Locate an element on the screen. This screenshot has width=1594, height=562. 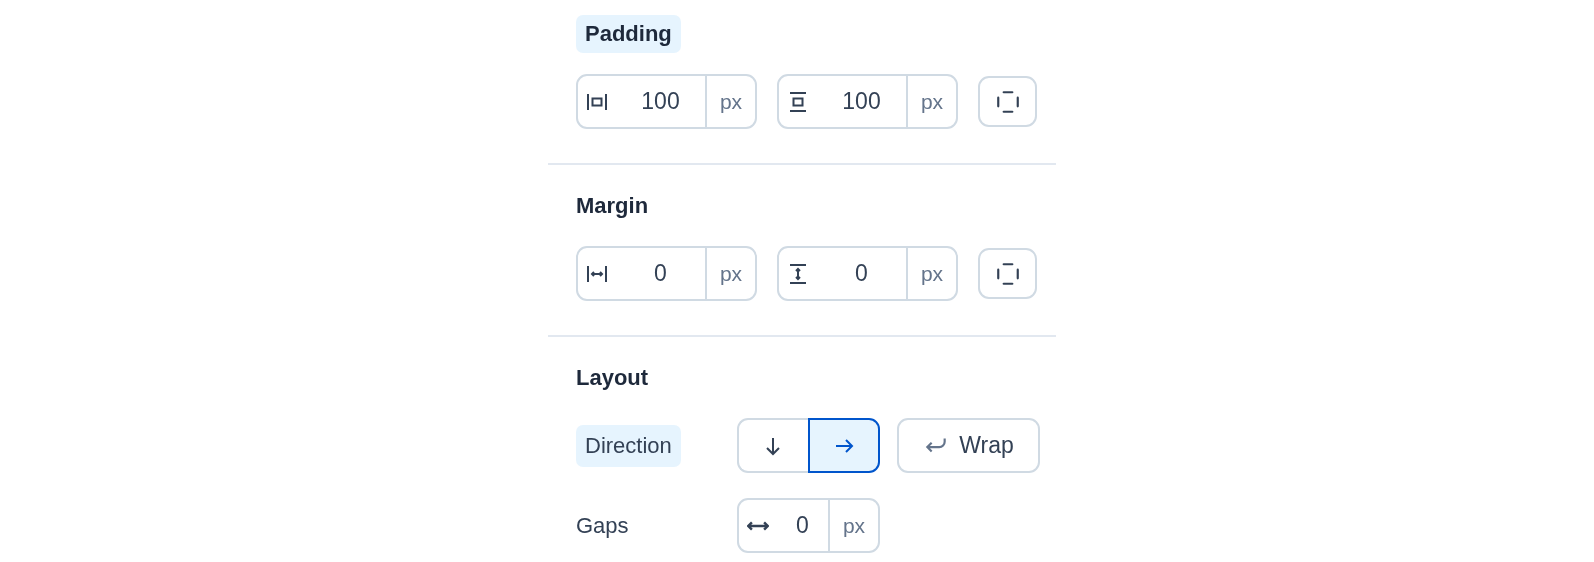
direction-option is located at coordinates (843, 445).